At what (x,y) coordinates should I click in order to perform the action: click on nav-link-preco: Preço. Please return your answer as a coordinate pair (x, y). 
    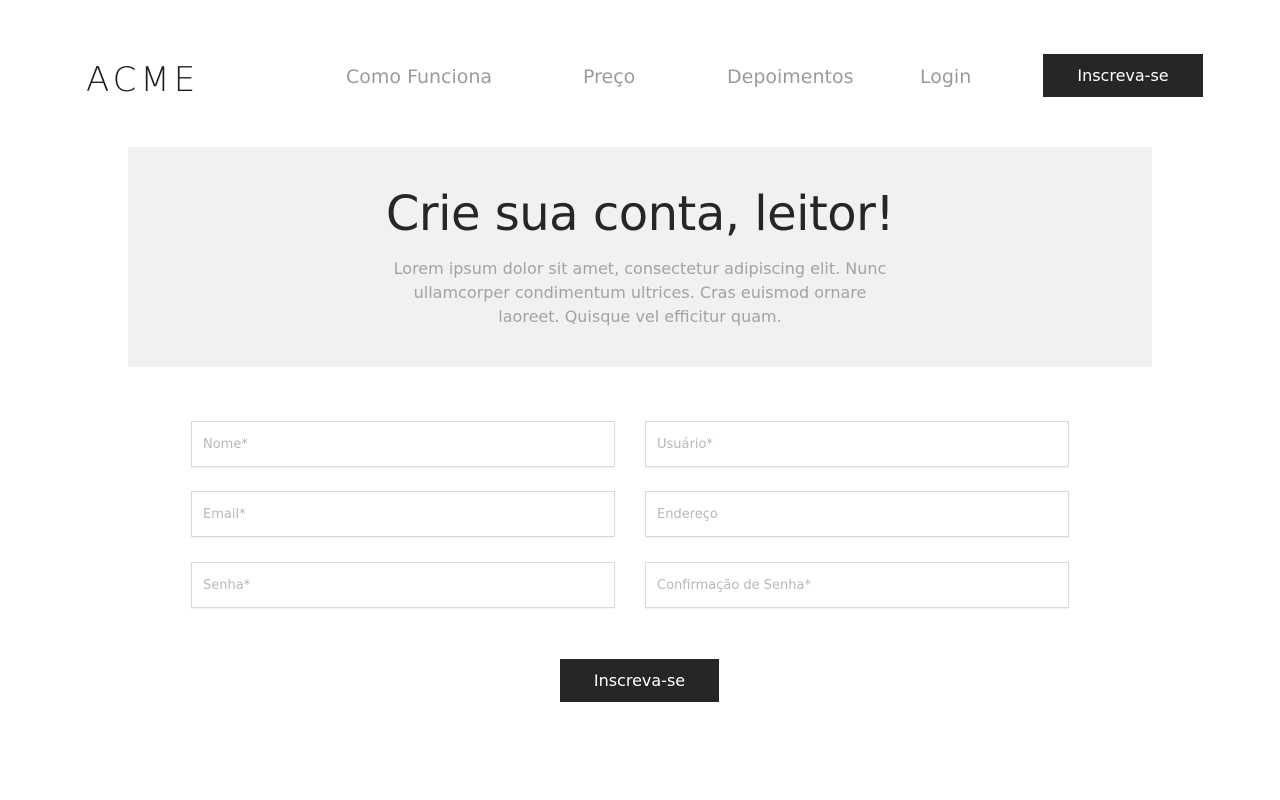
    Looking at the image, I should click on (609, 77).